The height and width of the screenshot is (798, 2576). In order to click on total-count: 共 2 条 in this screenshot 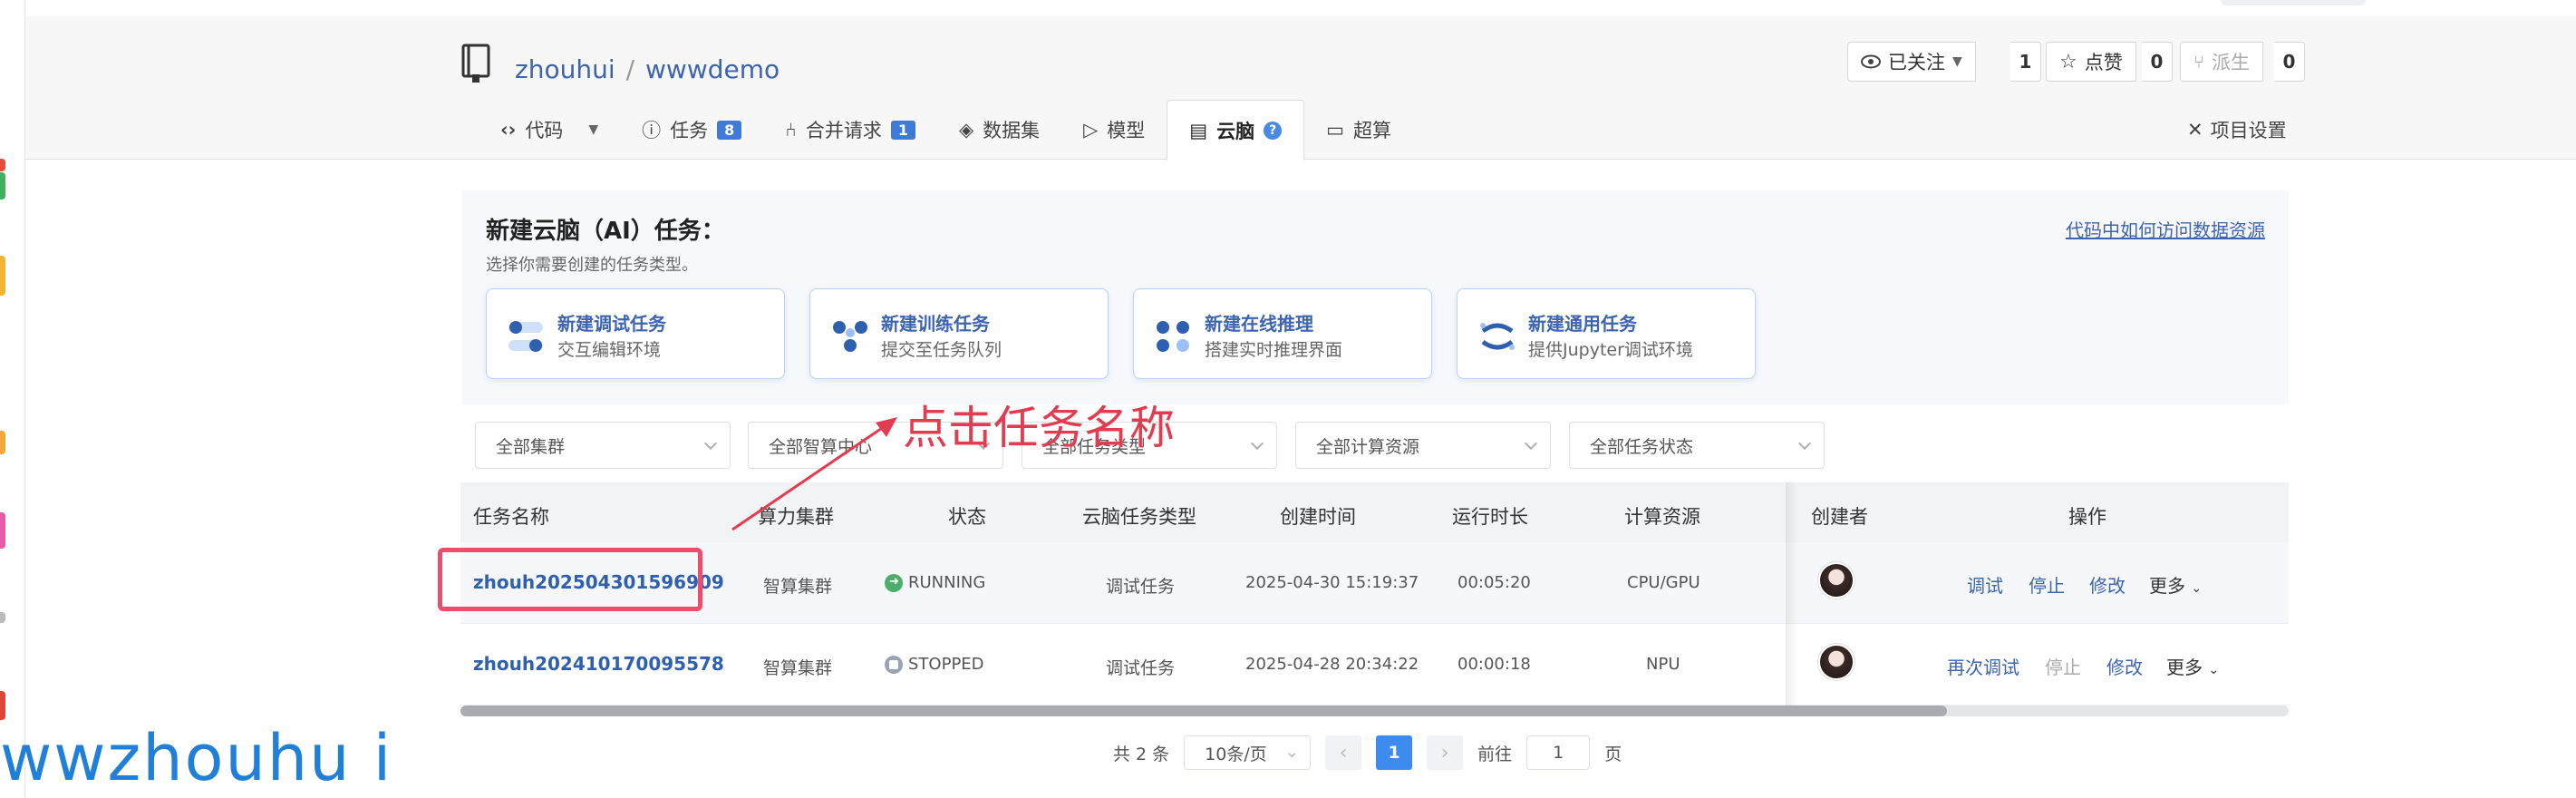, I will do `click(1141, 754)`.